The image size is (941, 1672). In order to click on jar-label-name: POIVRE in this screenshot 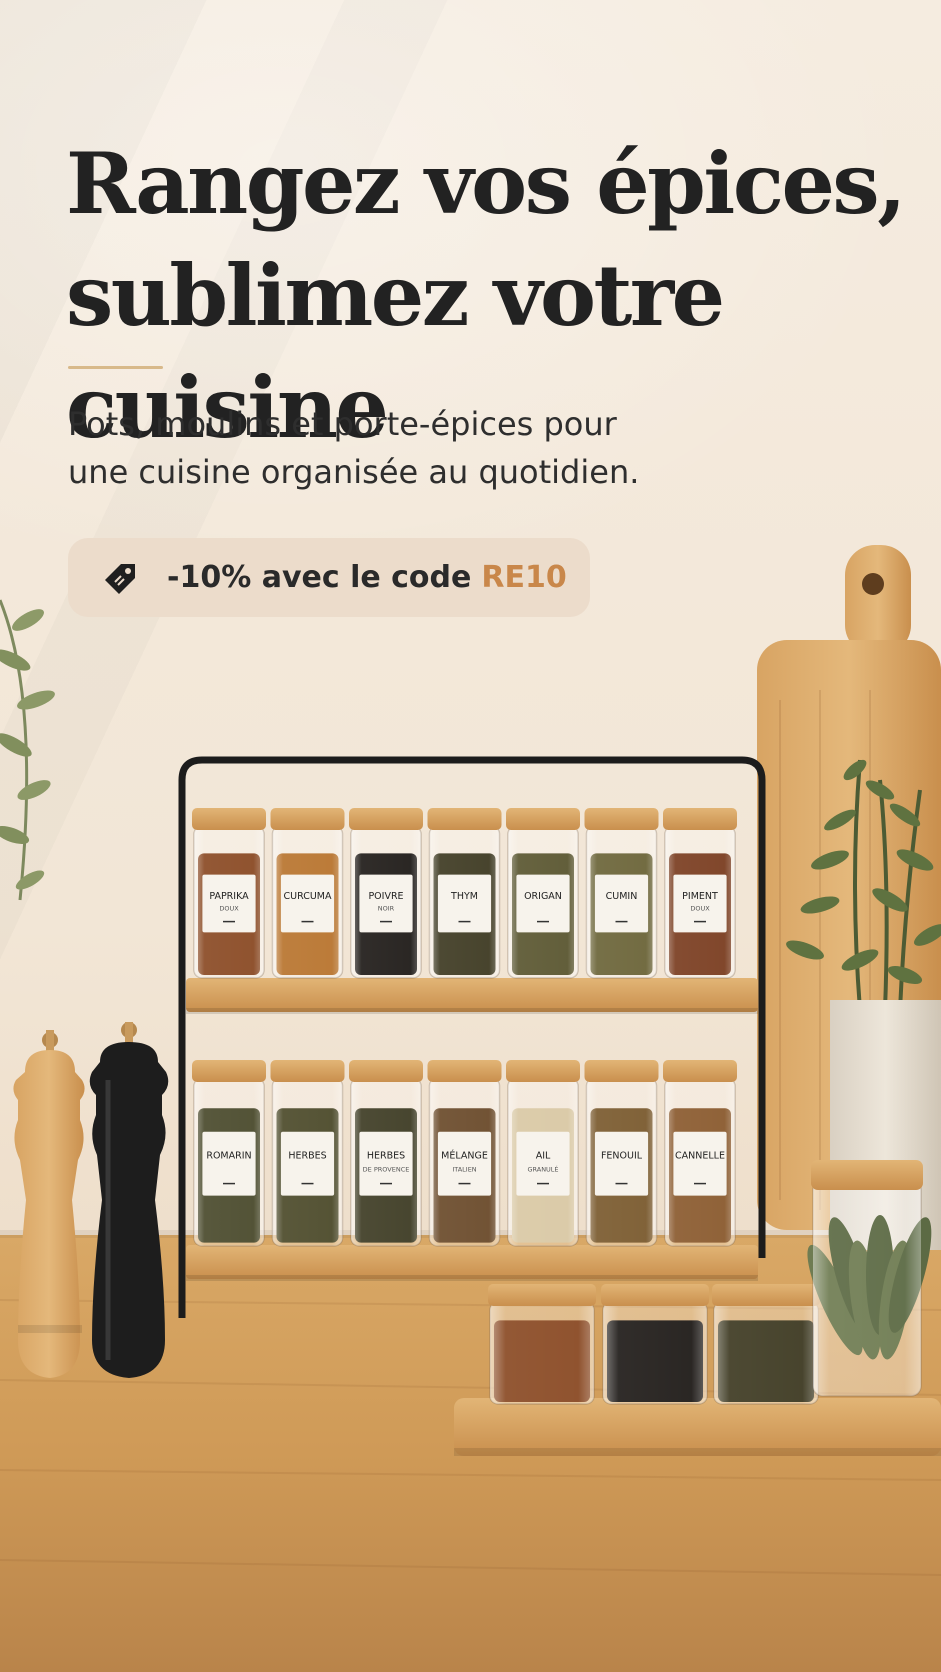, I will do `click(385, 896)`.